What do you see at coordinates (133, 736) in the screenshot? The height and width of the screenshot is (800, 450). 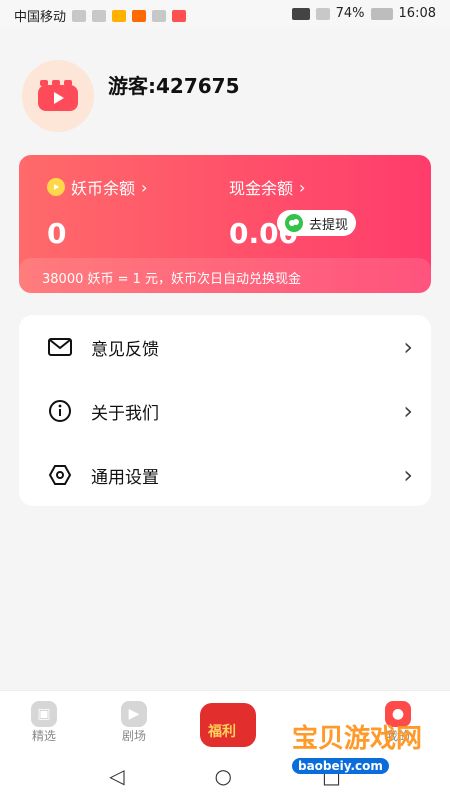 I see `tab-label: 剧场` at bounding box center [133, 736].